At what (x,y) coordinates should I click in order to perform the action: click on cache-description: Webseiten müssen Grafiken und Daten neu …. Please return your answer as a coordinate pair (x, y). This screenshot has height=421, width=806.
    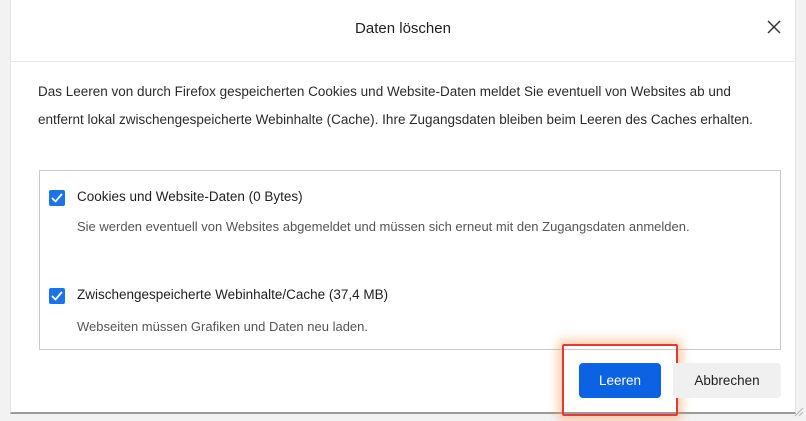
    Looking at the image, I should click on (222, 326).